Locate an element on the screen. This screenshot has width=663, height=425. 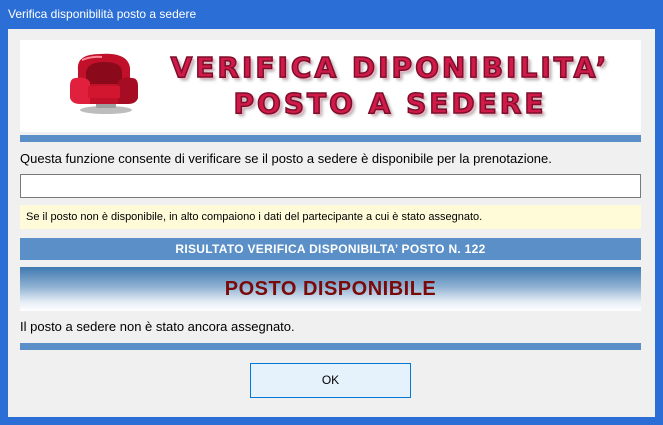
availability-status-title: POSTO DISPONIBILE is located at coordinates (330, 289).